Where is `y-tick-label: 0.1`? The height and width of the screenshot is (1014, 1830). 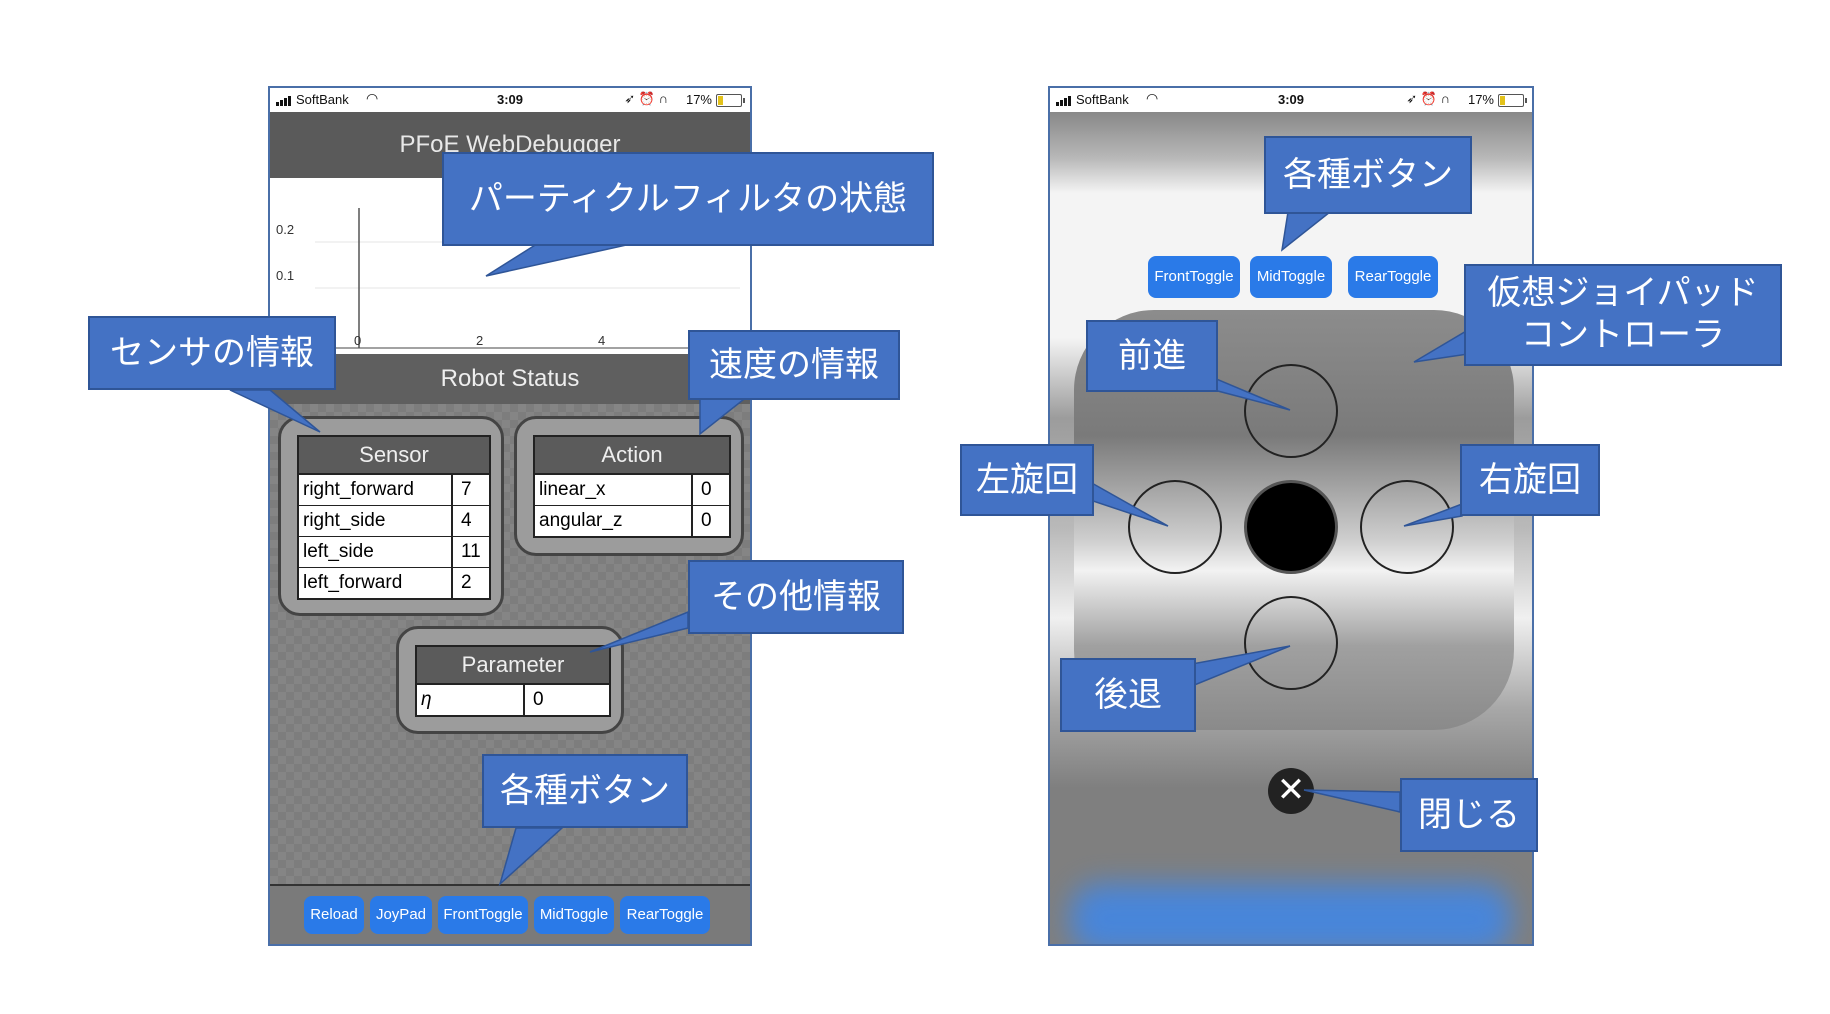
y-tick-label: 0.1 is located at coordinates (285, 275).